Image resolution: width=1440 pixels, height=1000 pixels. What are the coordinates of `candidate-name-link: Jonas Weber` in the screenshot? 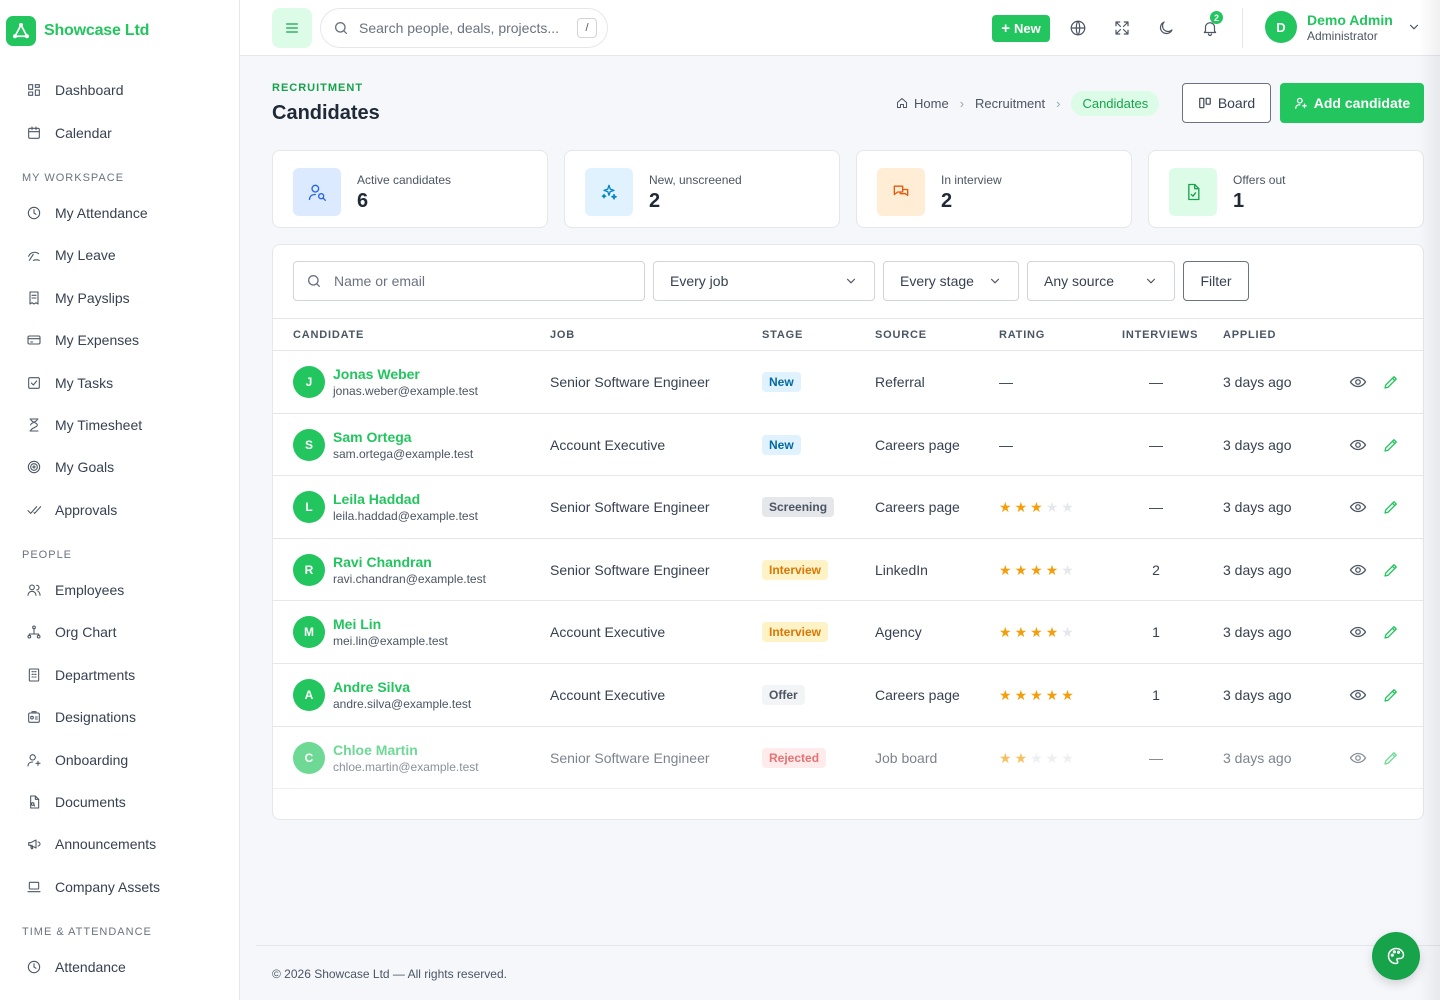 It's located at (405, 374).